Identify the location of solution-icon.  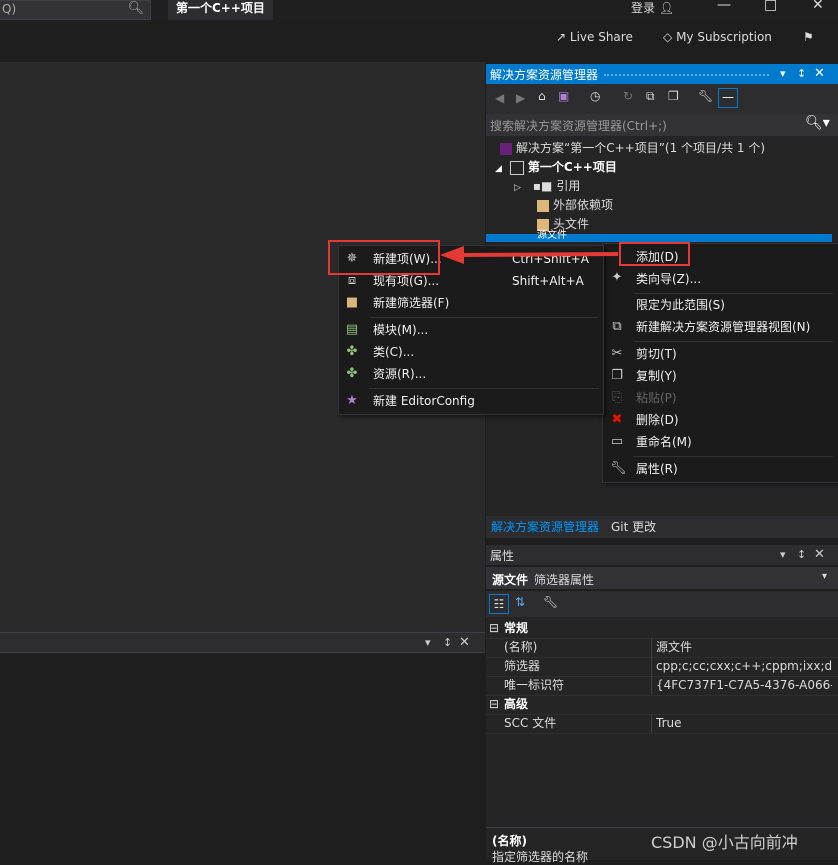
(506, 148).